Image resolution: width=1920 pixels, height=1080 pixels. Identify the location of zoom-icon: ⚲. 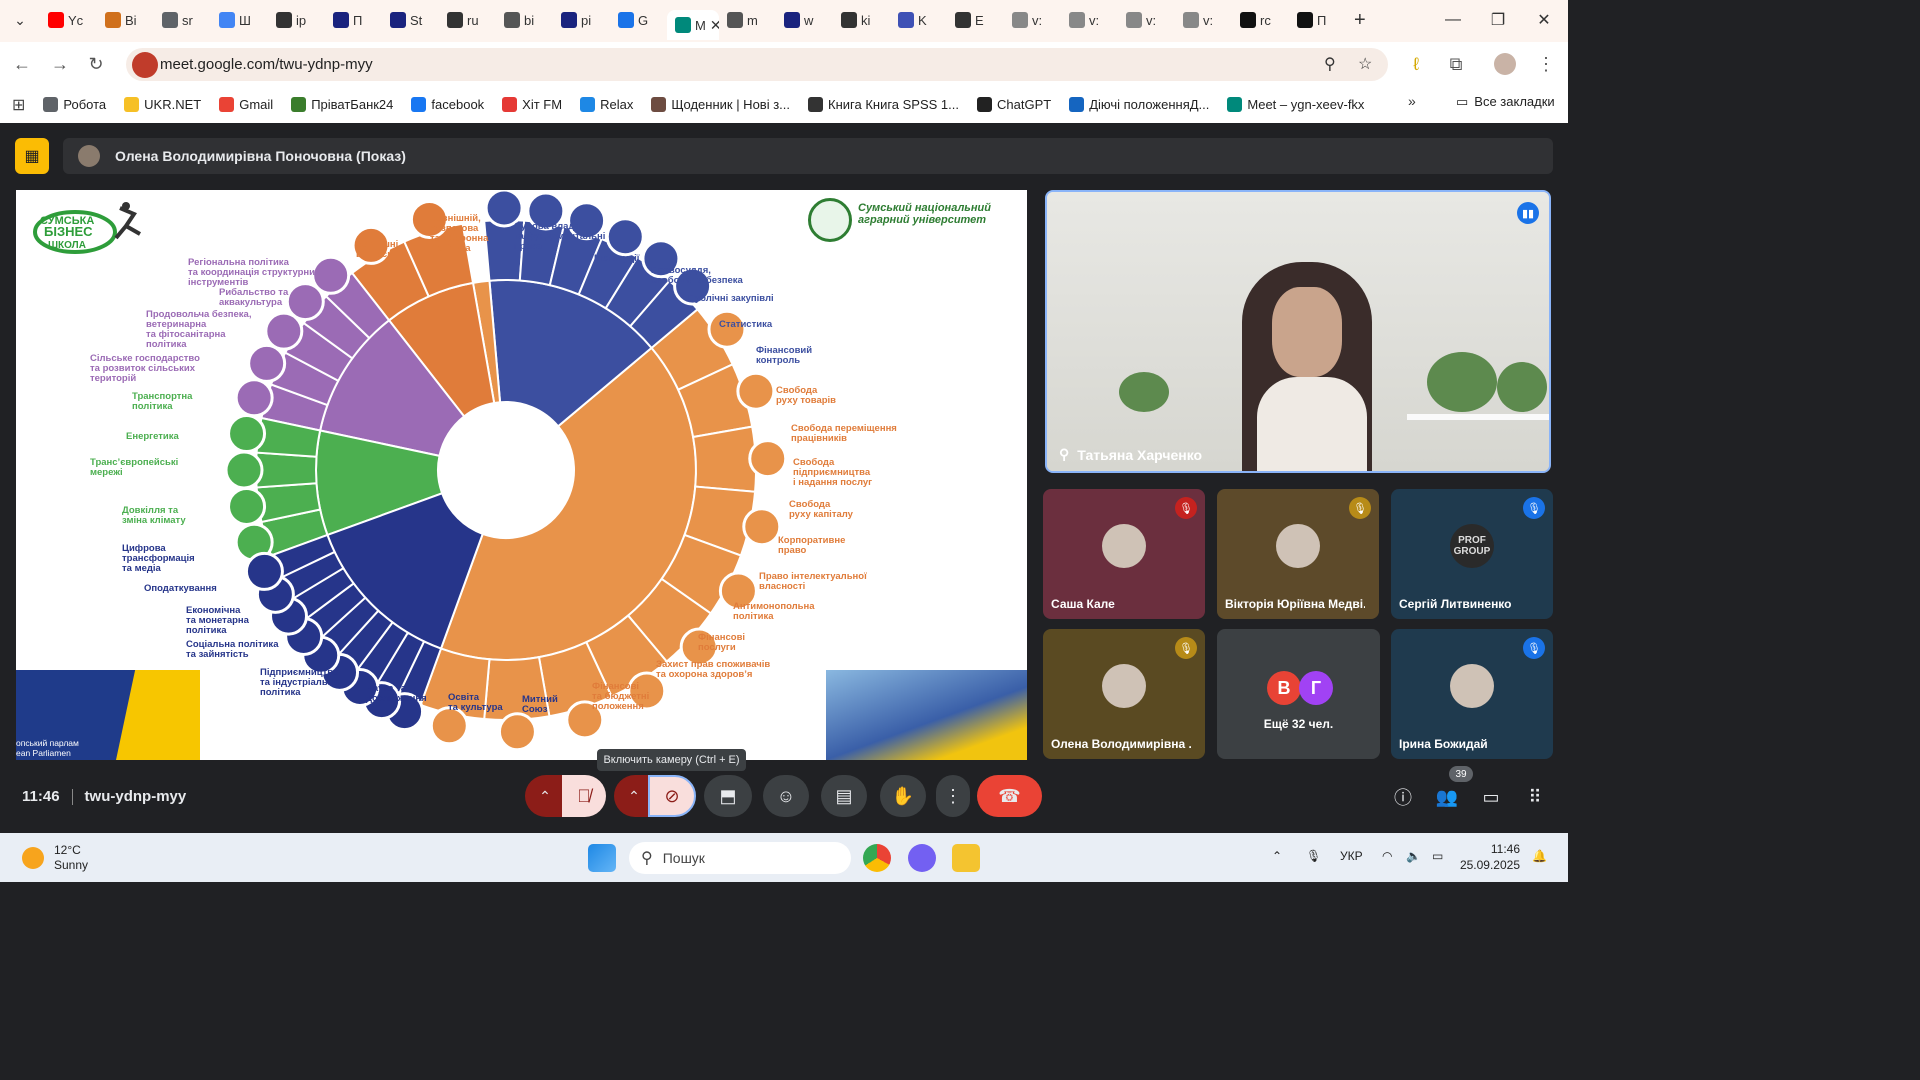
(1330, 64).